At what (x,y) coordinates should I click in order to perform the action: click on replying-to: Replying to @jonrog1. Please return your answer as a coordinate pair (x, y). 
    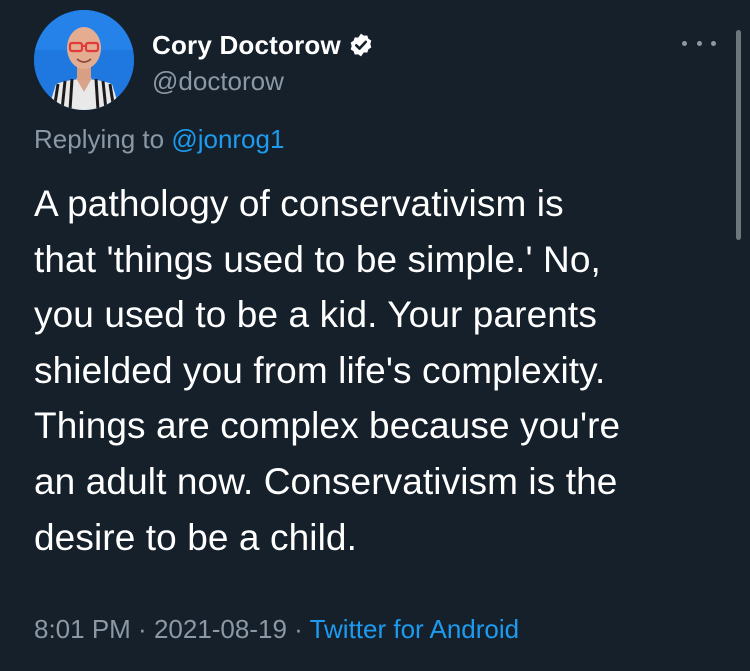
    Looking at the image, I should click on (159, 139).